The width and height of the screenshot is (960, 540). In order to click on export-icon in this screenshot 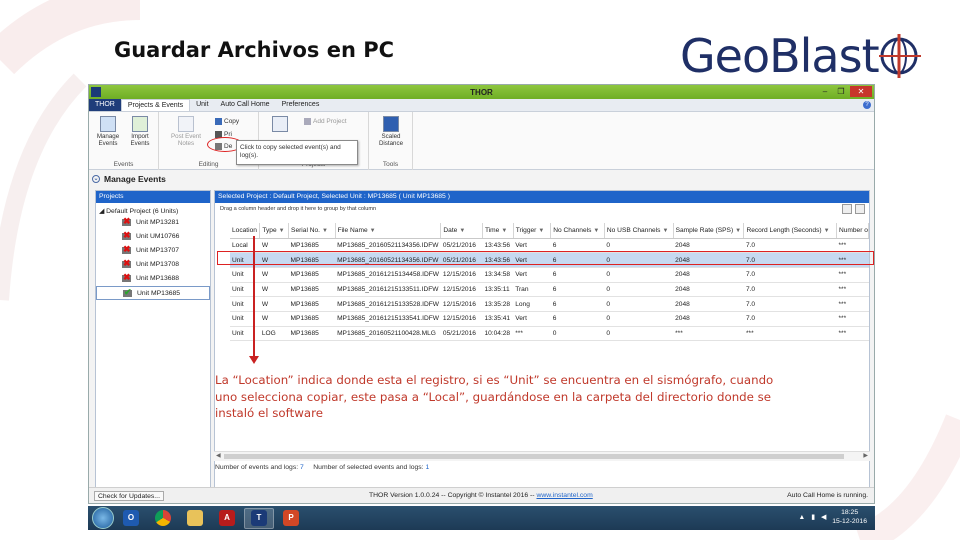, I will do `click(847, 209)`.